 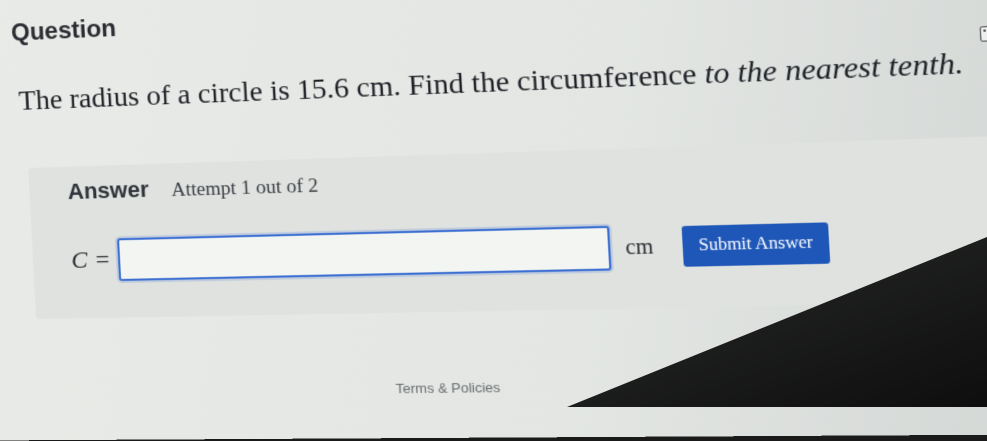 I want to click on keyboard-icon, so click(x=983, y=33).